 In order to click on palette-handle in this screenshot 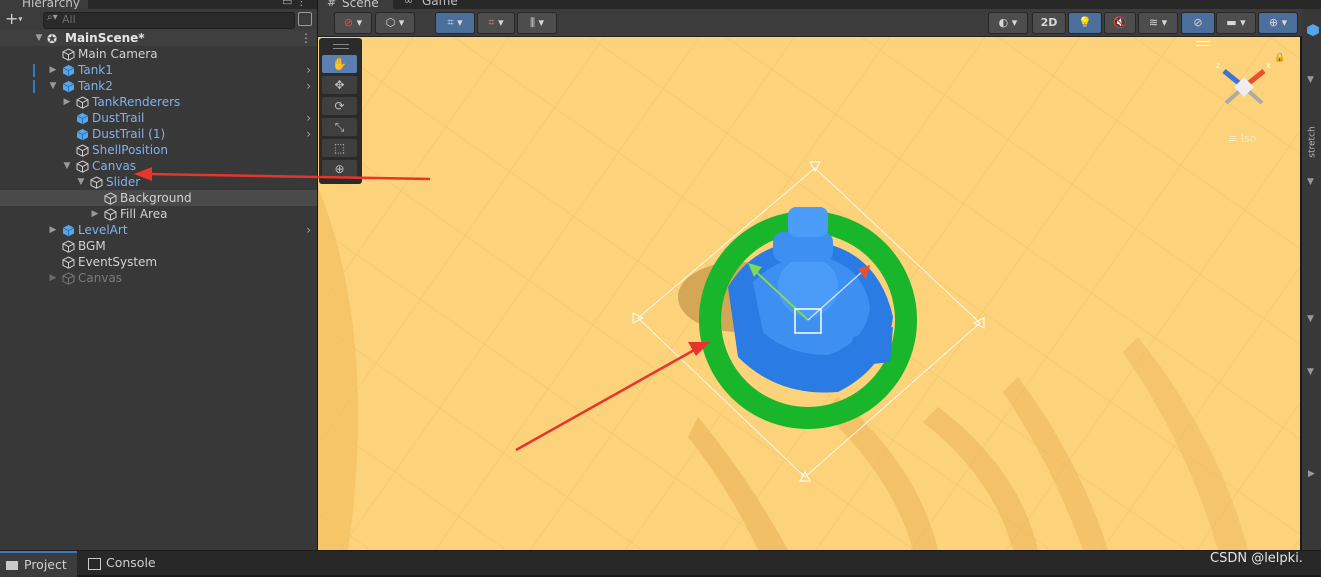, I will do `click(341, 46)`.